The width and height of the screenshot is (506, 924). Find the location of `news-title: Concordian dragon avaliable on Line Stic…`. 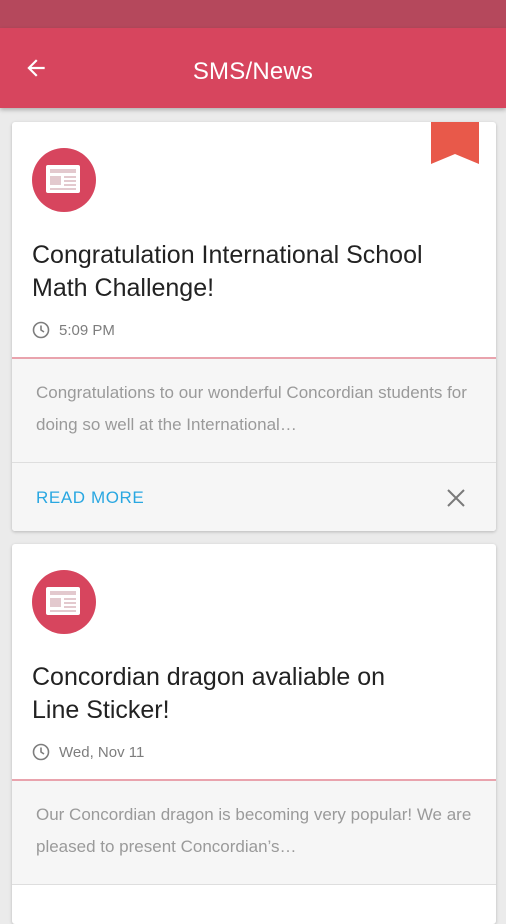

news-title: Concordian dragon avaliable on Line Stic… is located at coordinates (209, 693).